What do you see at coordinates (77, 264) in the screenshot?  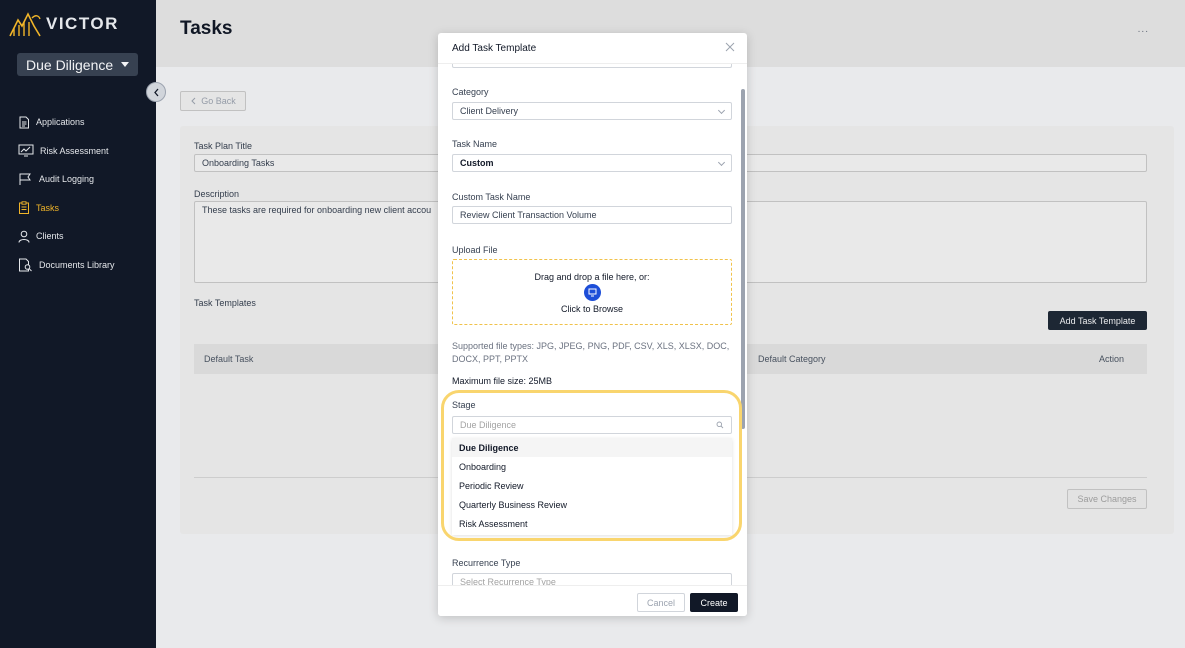 I see `sidebar-item-label: Documents Library` at bounding box center [77, 264].